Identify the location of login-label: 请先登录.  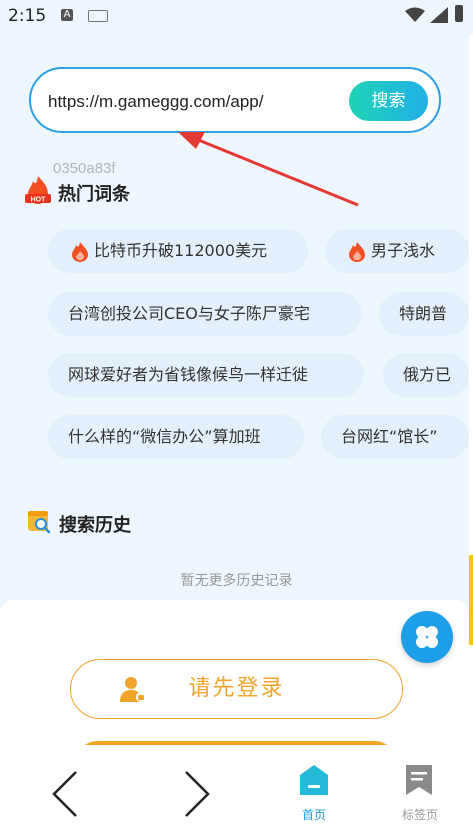
(236, 688).